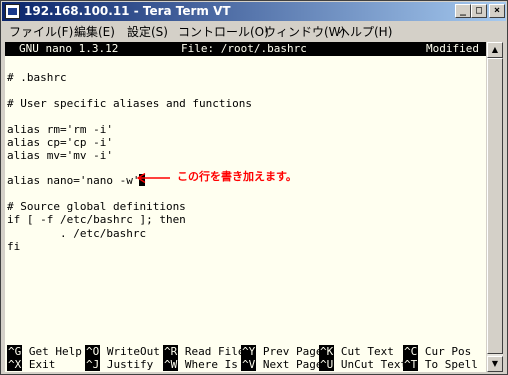  I want to click on menu-window: ウィンドウ(W), so click(304, 32).